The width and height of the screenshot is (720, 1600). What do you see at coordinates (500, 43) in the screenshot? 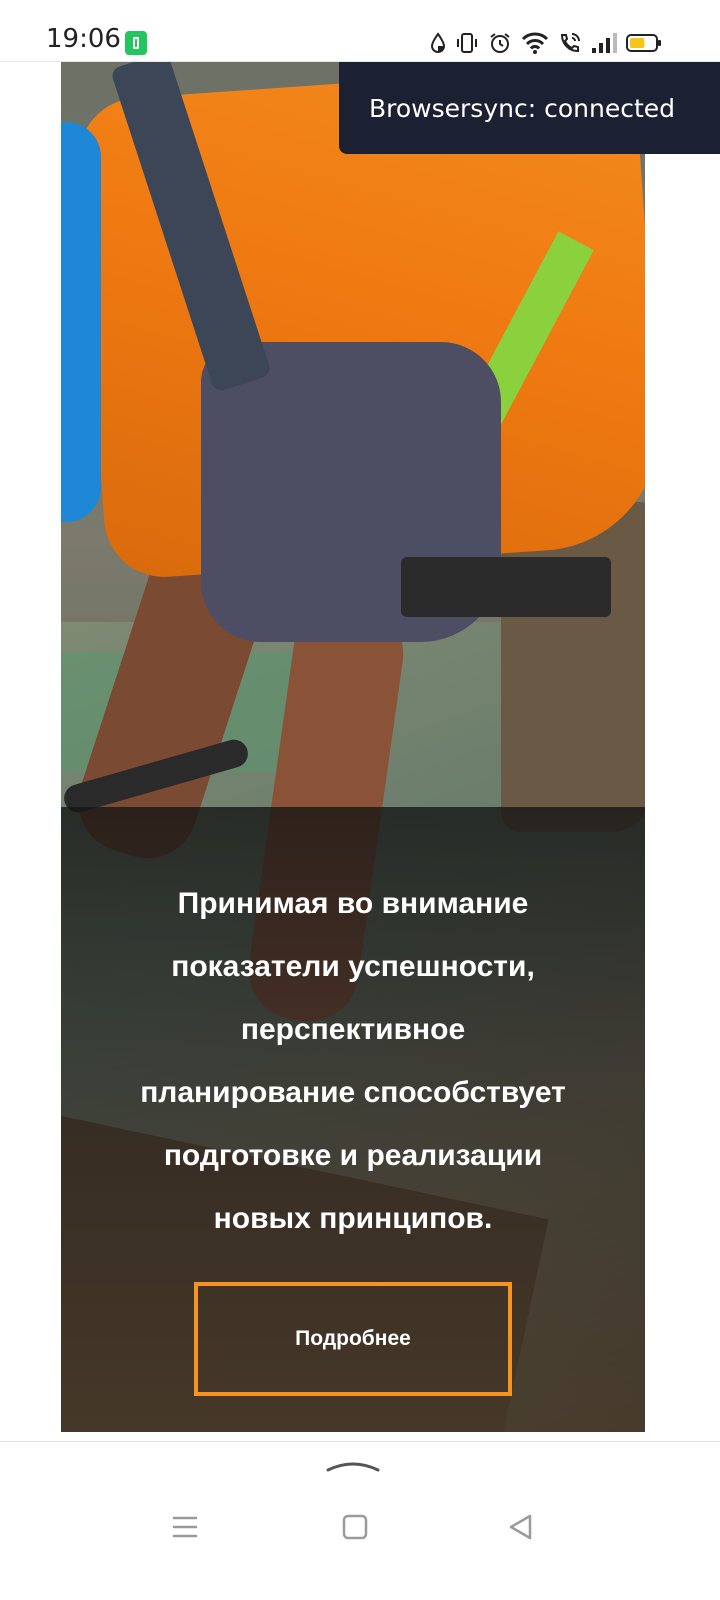
I see `alarm-icon` at bounding box center [500, 43].